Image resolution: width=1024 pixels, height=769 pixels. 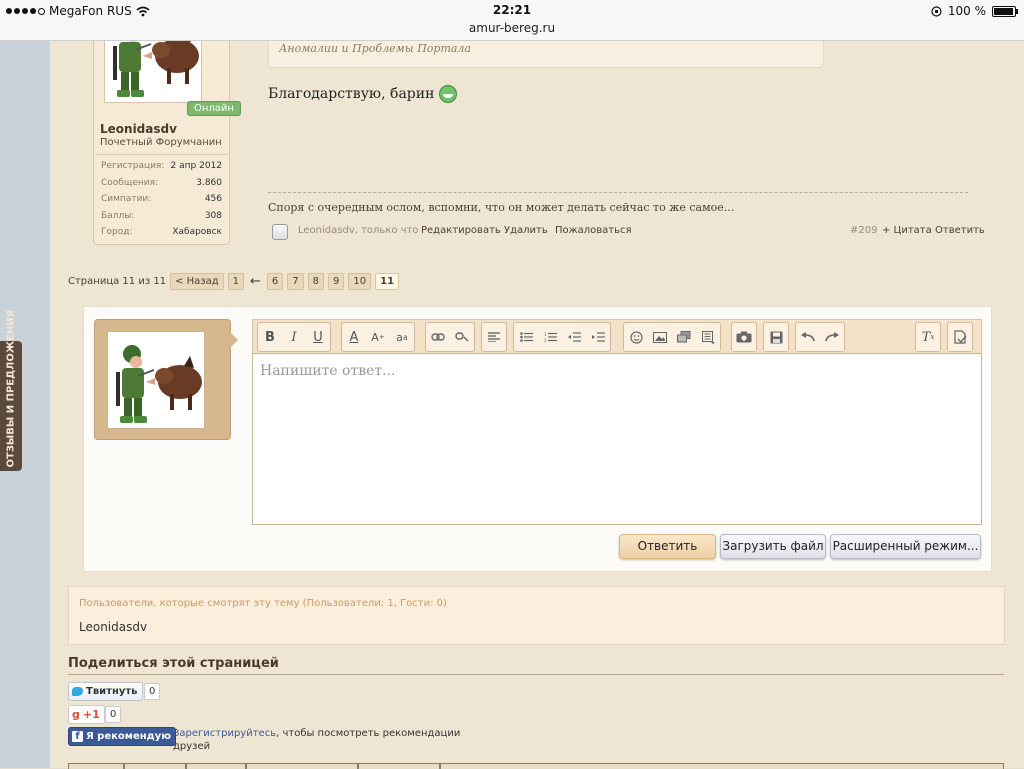 What do you see at coordinates (351, 94) in the screenshot?
I see `post-message-text: Благодарствую, барин` at bounding box center [351, 94].